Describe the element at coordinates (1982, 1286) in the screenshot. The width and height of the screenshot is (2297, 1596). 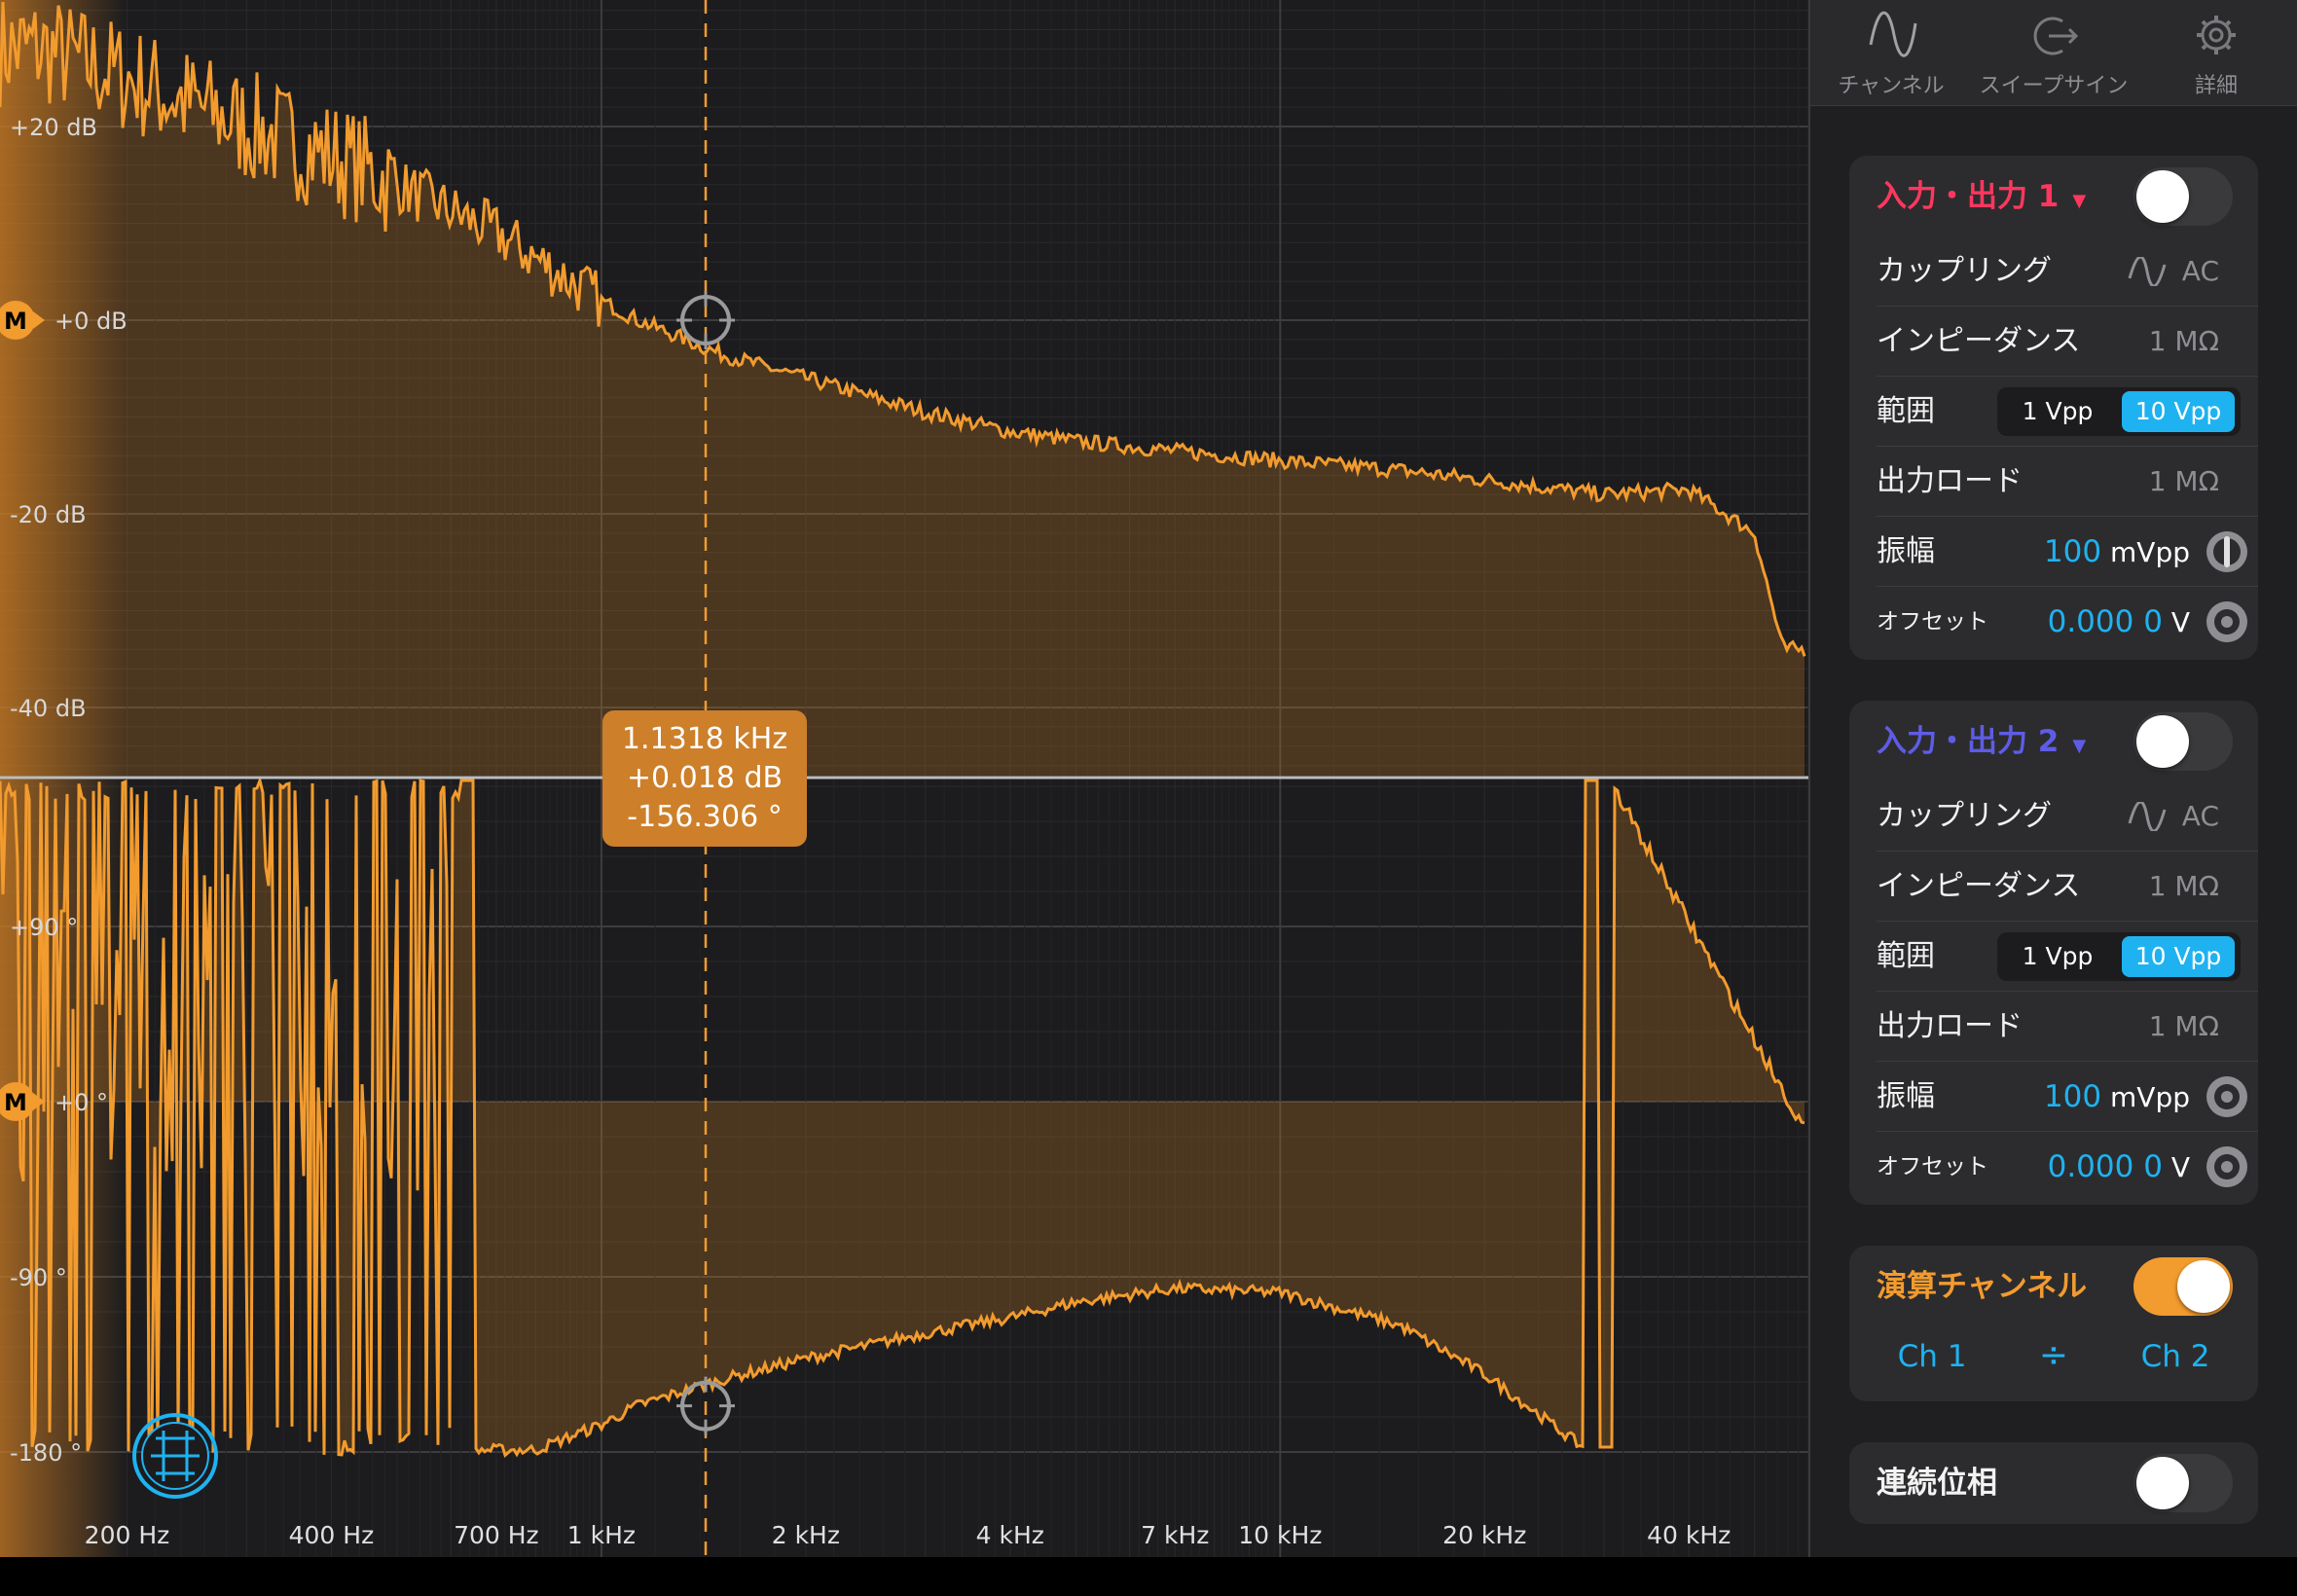
I see `math-title: 演算チャンネル` at that location.